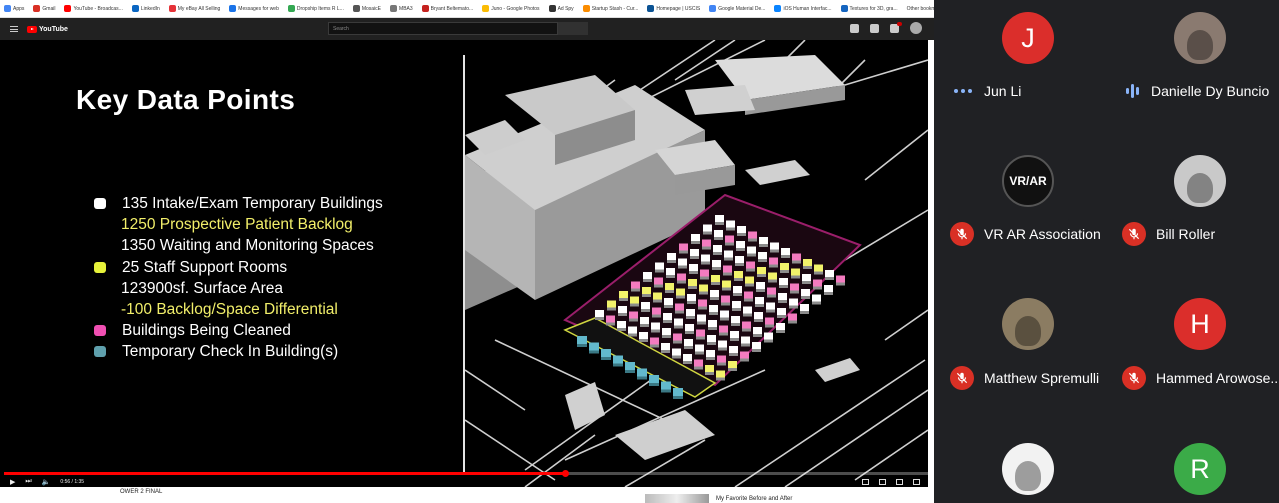 Image resolution: width=1279 pixels, height=503 pixels. Describe the element at coordinates (44, 8) in the screenshot. I see `bookmark-item: Gmail` at that location.